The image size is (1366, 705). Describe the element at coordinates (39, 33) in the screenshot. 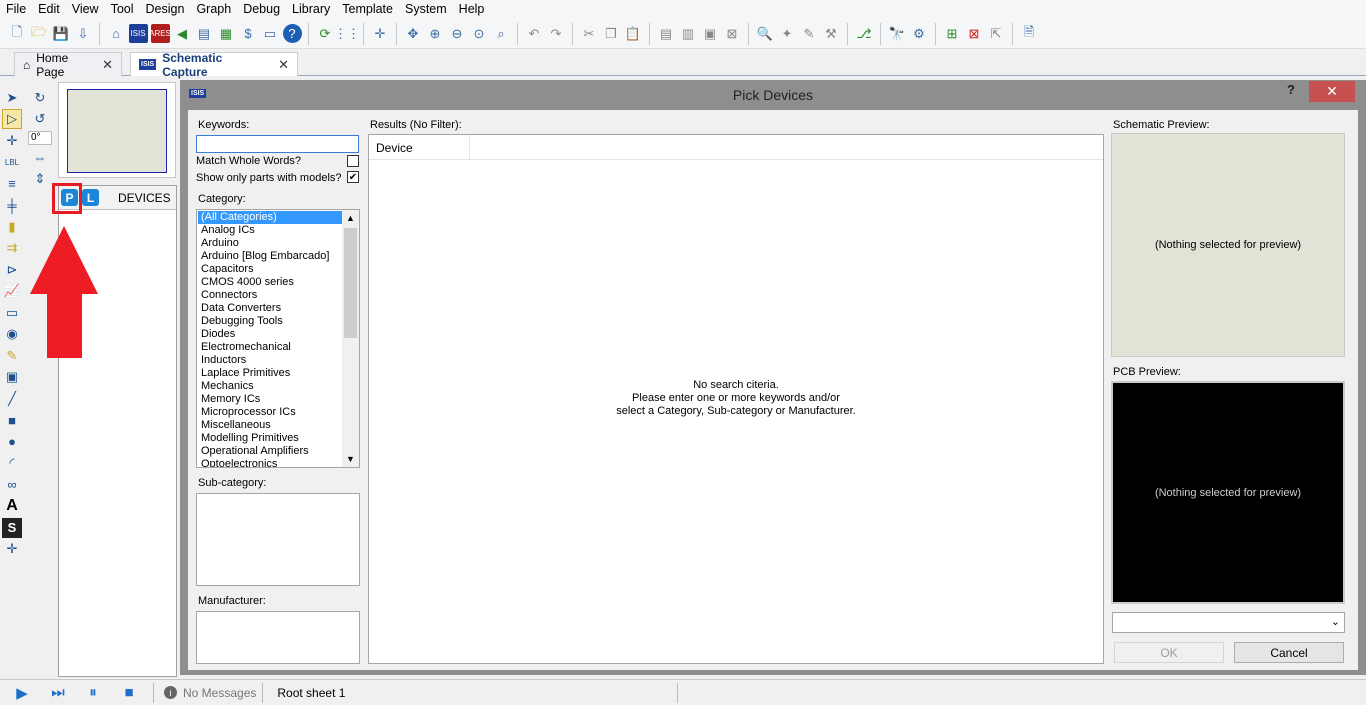

I see `open-folder-icon: 🗁` at that location.